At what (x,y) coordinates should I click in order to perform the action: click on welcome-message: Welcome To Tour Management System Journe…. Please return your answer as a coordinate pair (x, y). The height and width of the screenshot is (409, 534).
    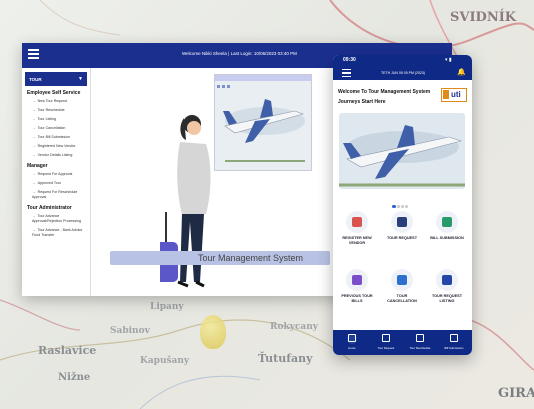
    Looking at the image, I should click on (388, 97).